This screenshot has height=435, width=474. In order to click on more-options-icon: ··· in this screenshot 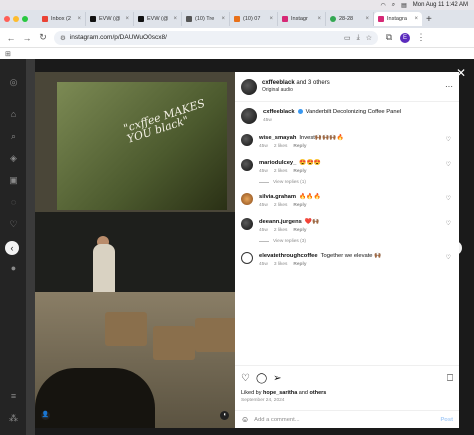, I will do `click(449, 86)`.